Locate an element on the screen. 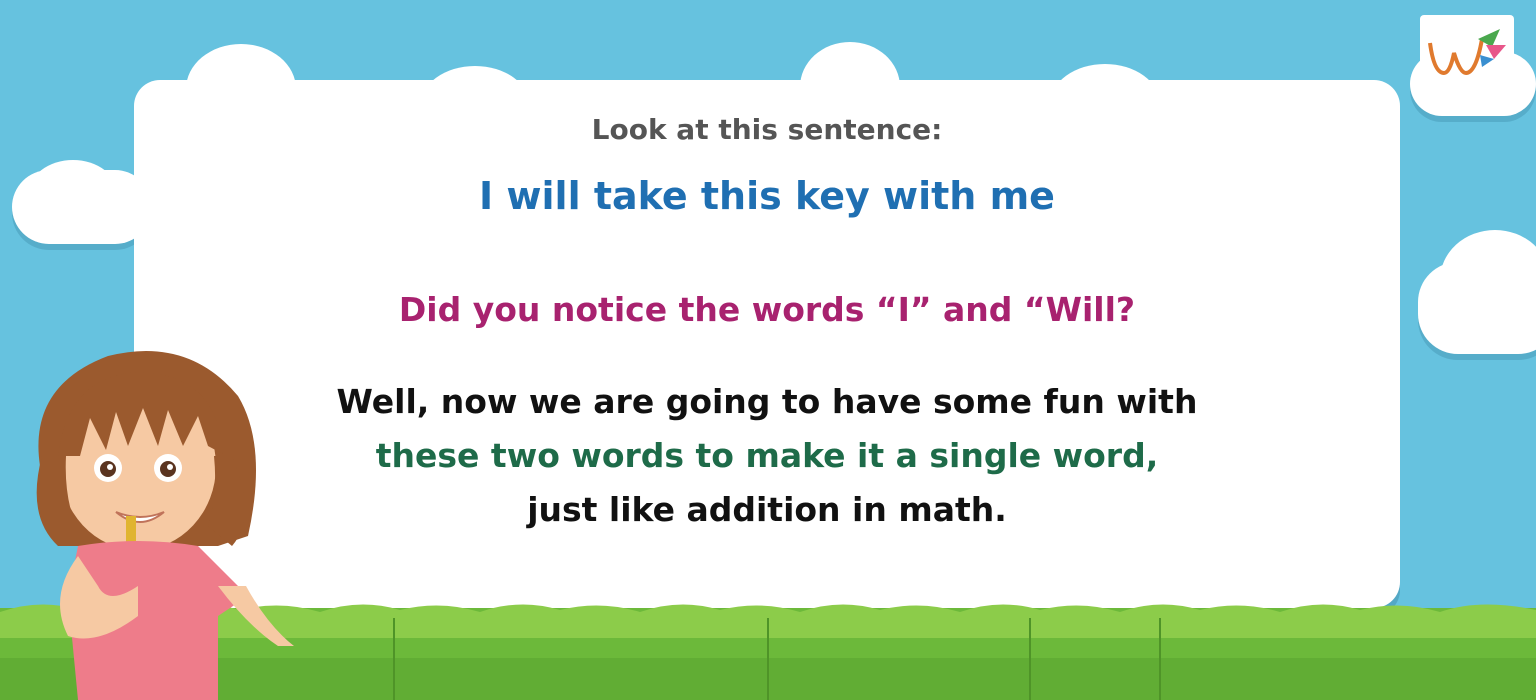 The height and width of the screenshot is (700, 1536). example-sentence: I will take this key with me is located at coordinates (767, 196).